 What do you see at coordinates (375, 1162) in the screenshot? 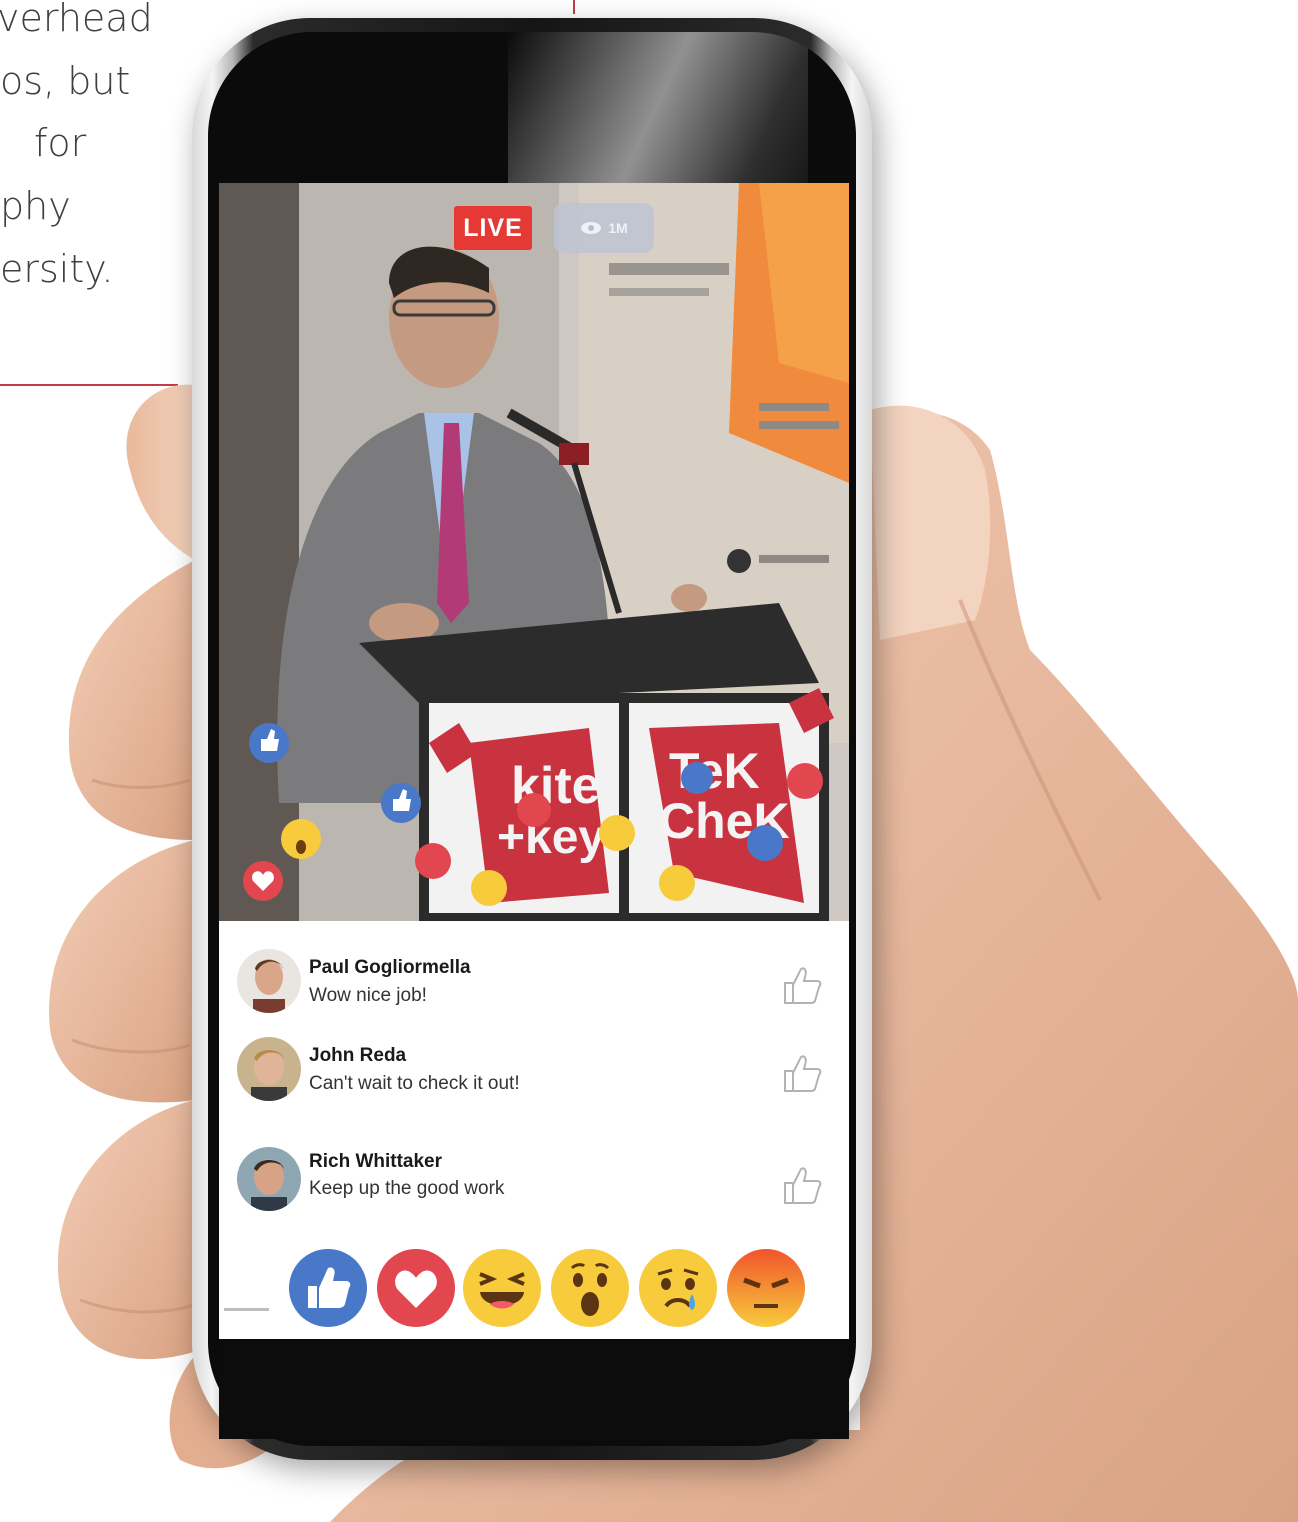
I see `comment-author: Rich Whittaker` at bounding box center [375, 1162].